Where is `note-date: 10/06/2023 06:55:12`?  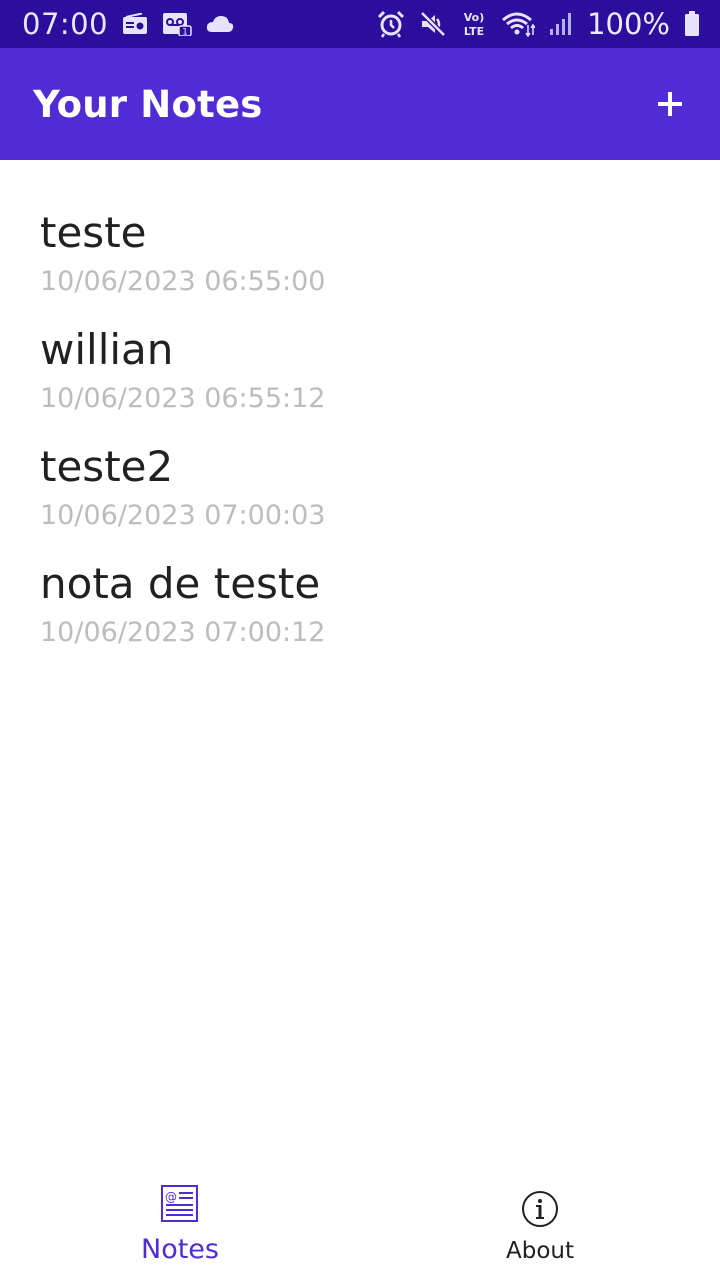
note-date: 10/06/2023 06:55:12 is located at coordinates (183, 398).